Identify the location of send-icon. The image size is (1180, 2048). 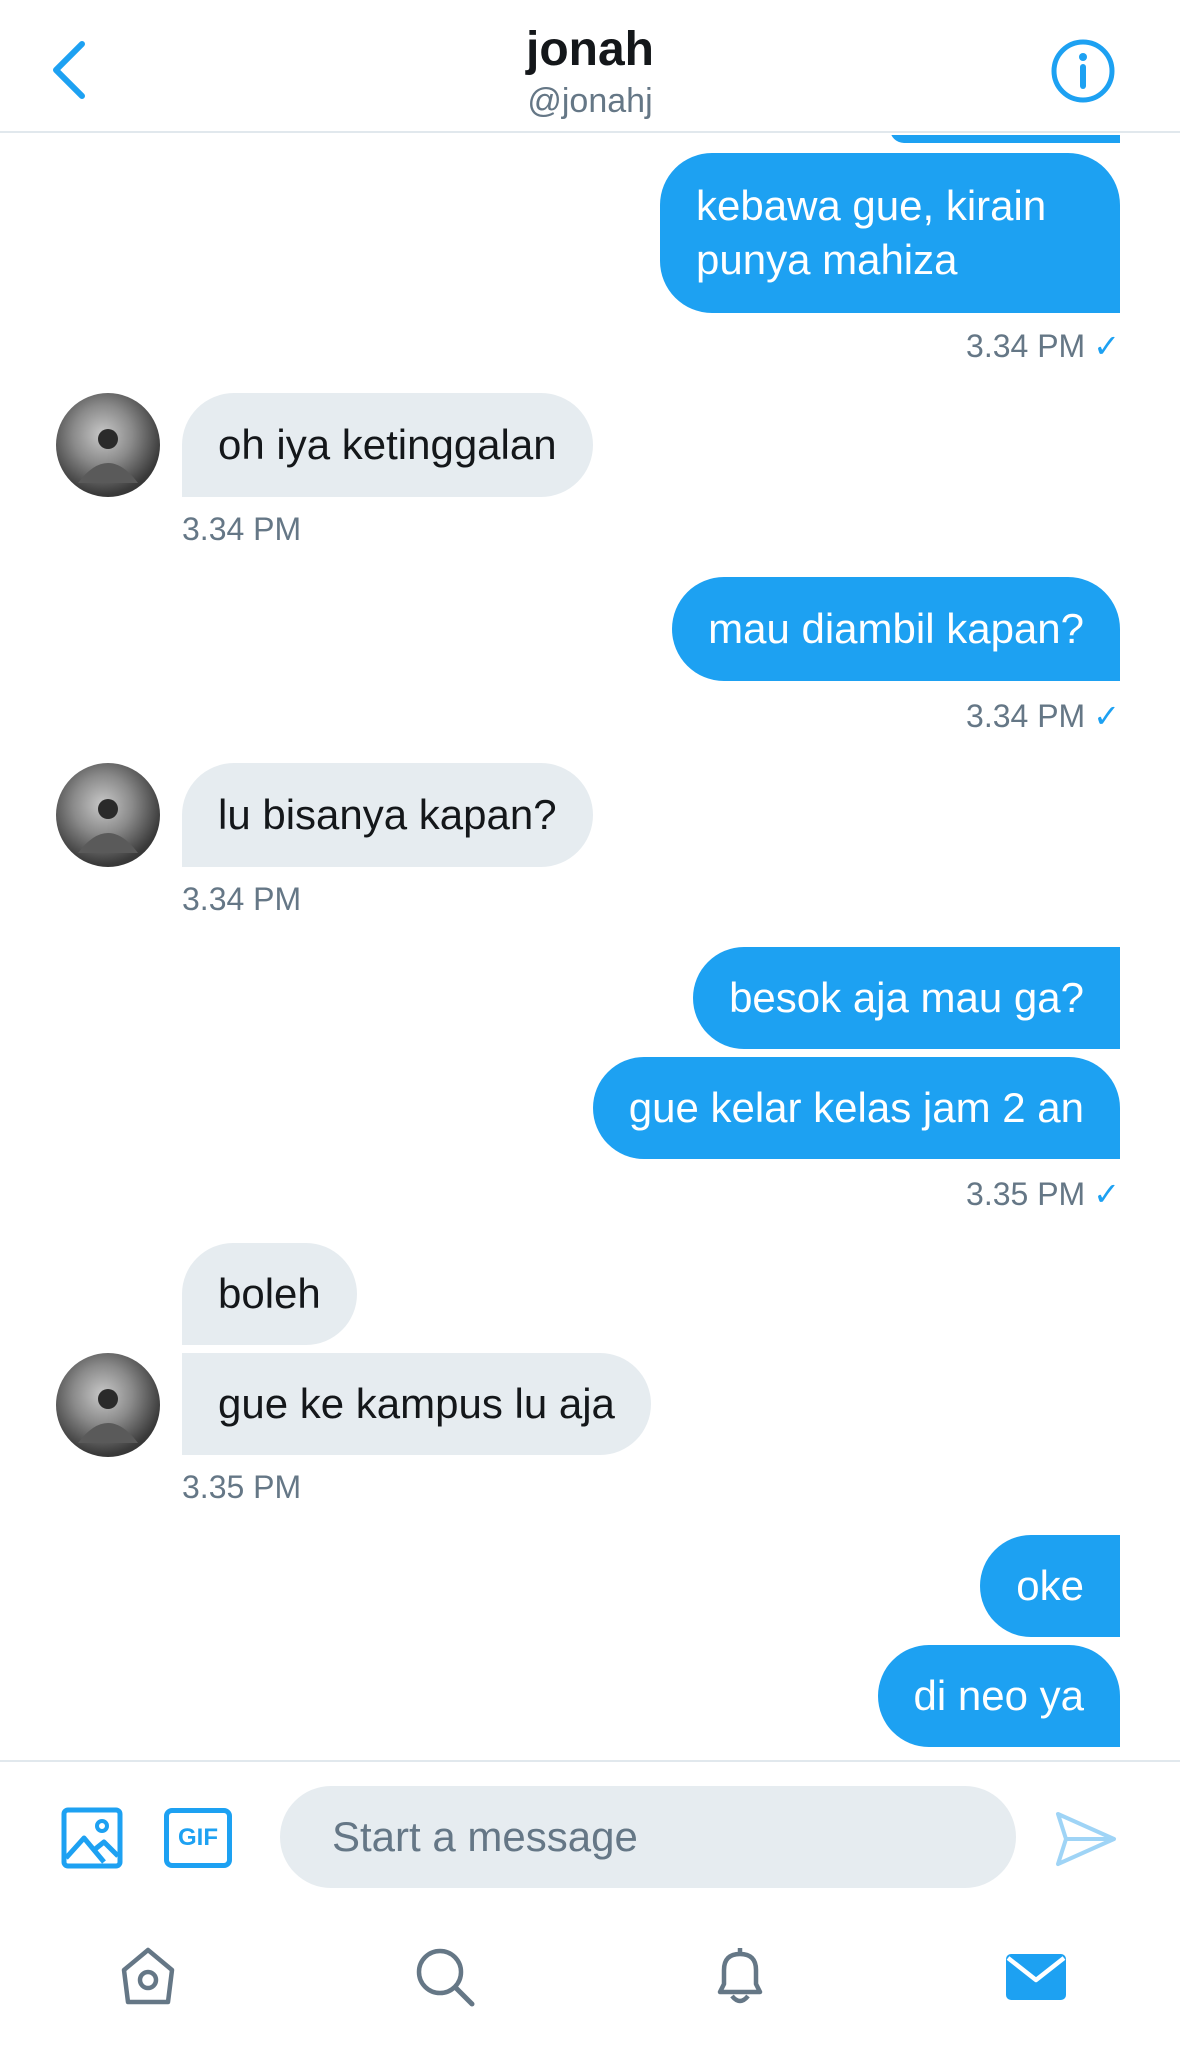
(1086, 1839).